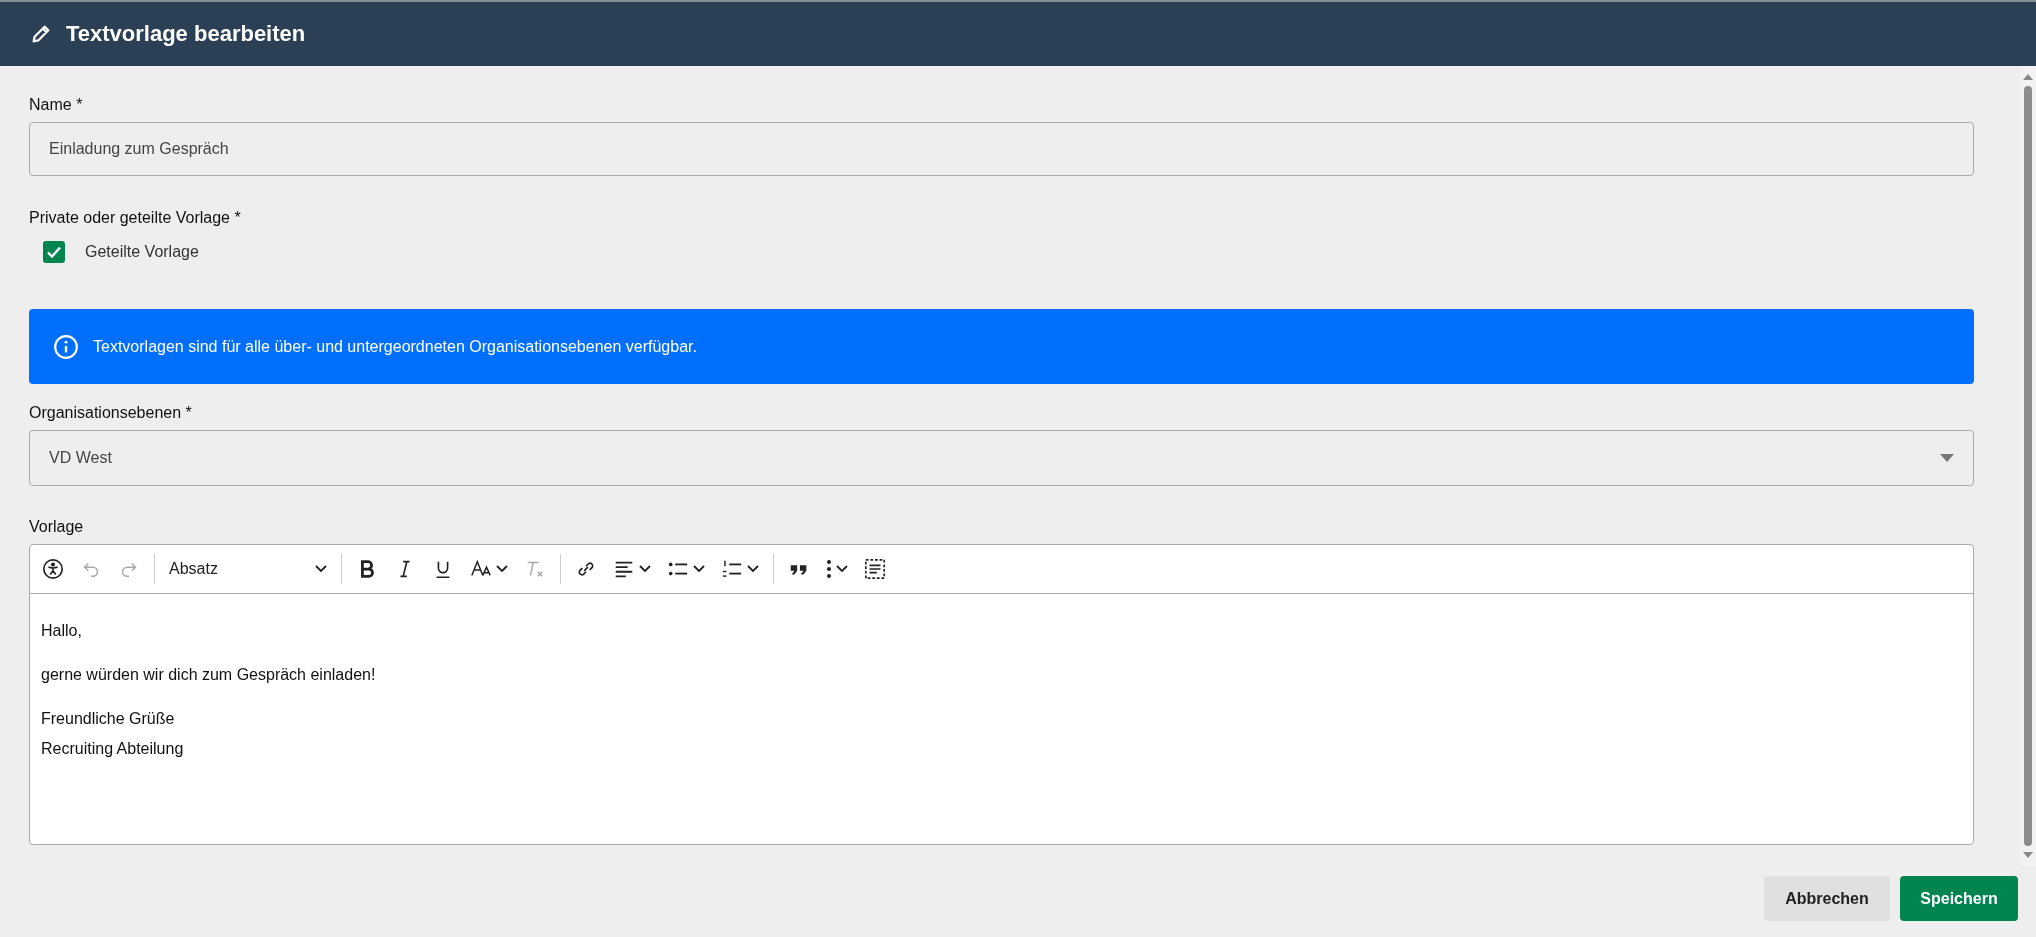  What do you see at coordinates (111, 413) in the screenshot?
I see `field-label: Organisationsebenen *` at bounding box center [111, 413].